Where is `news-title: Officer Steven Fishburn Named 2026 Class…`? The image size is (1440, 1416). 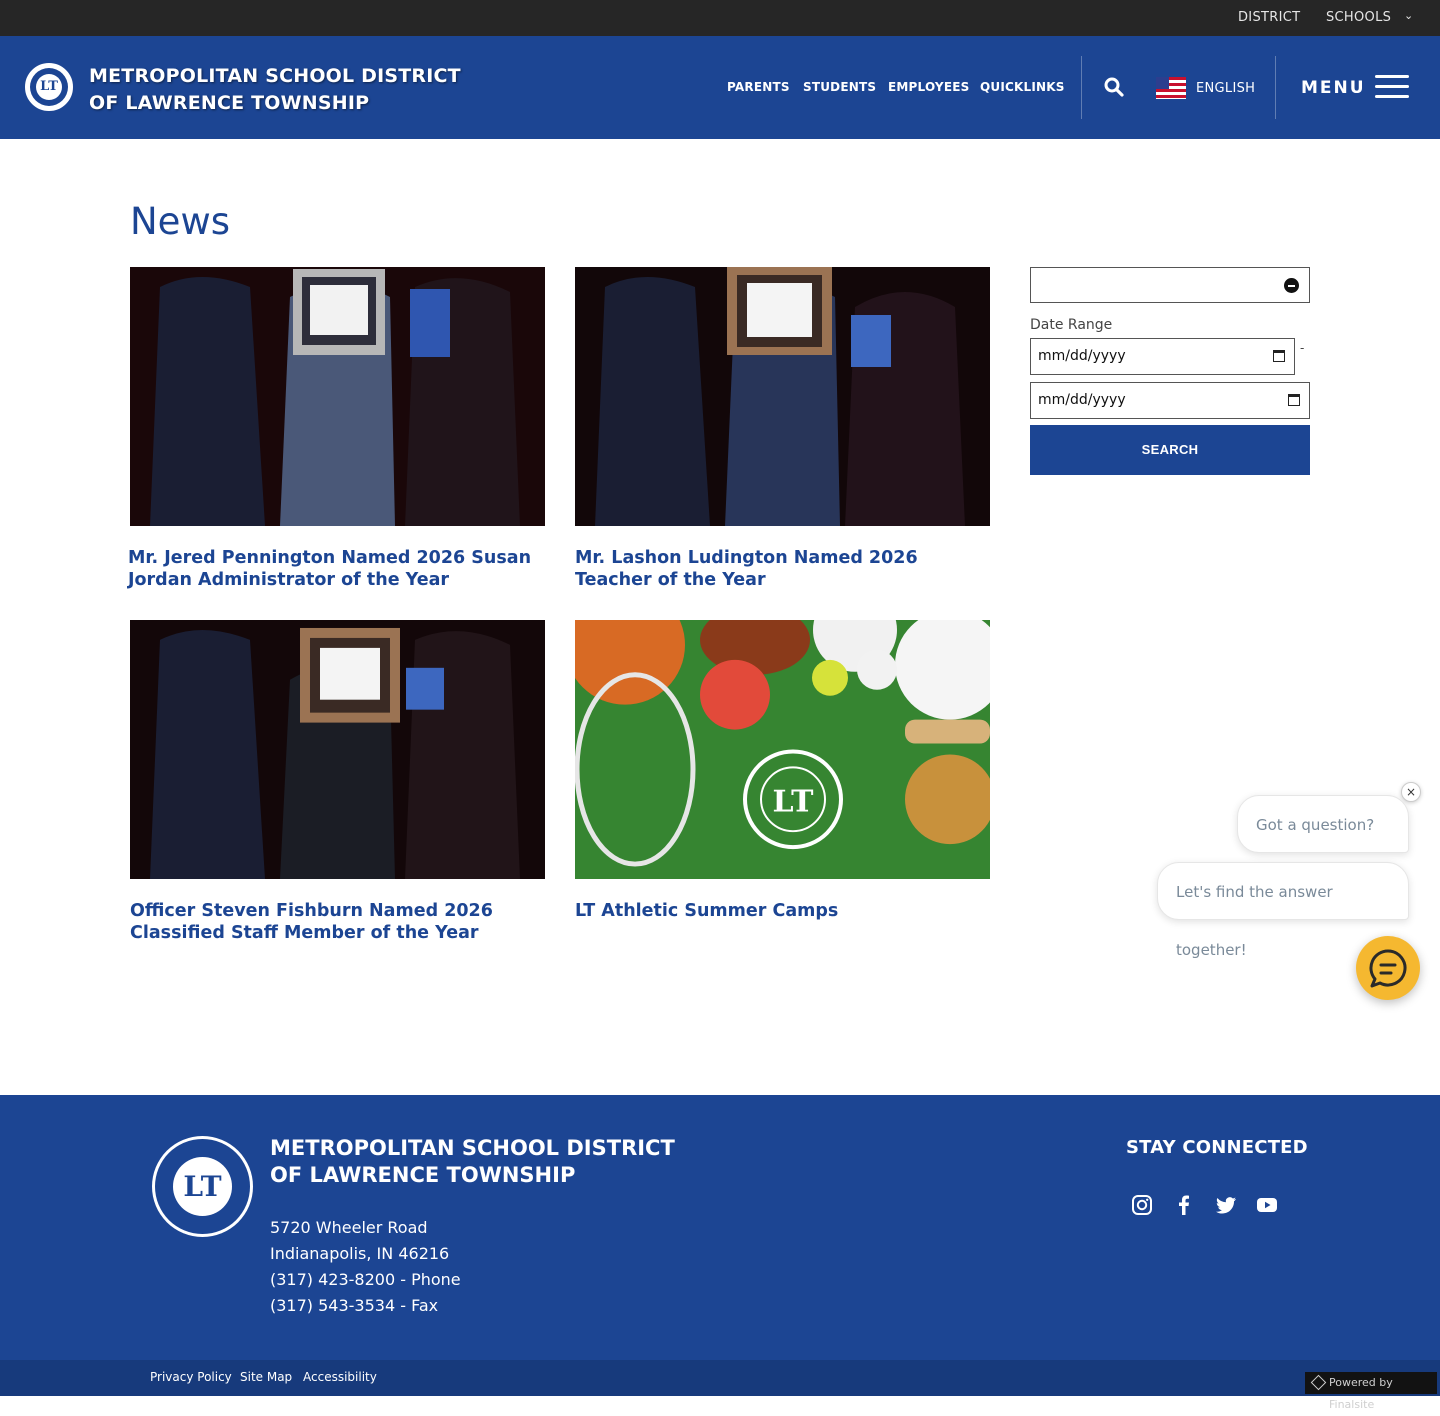 news-title: Officer Steven Fishburn Named 2026 Class… is located at coordinates (340, 922).